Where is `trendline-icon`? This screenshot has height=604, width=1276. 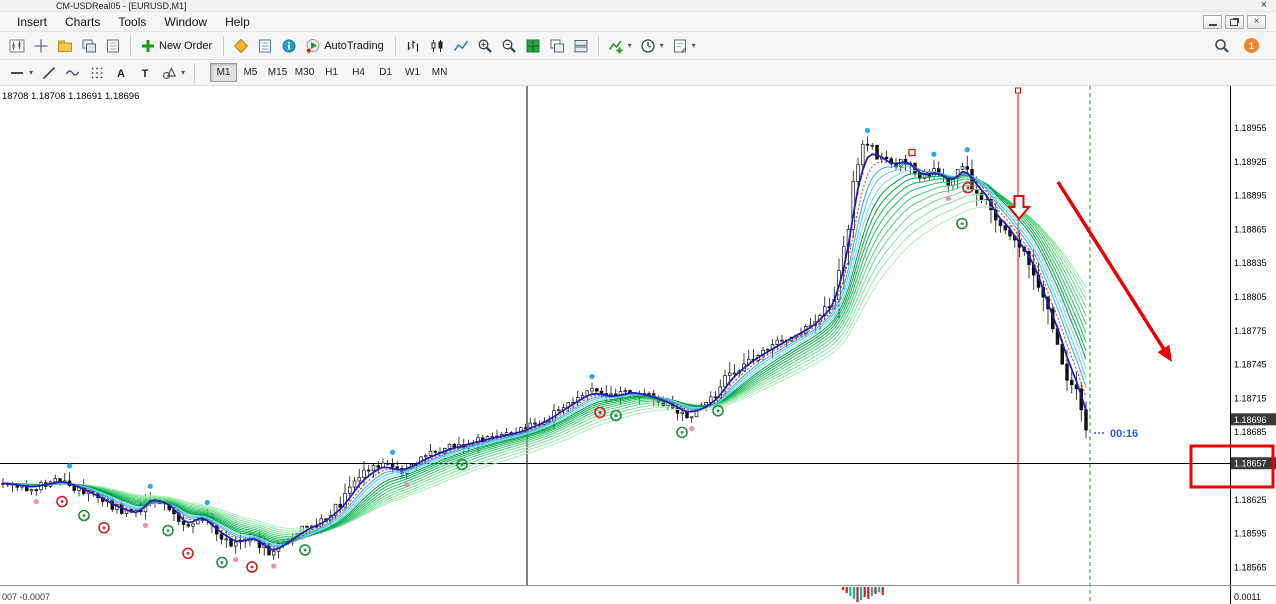 trendline-icon is located at coordinates (49, 72).